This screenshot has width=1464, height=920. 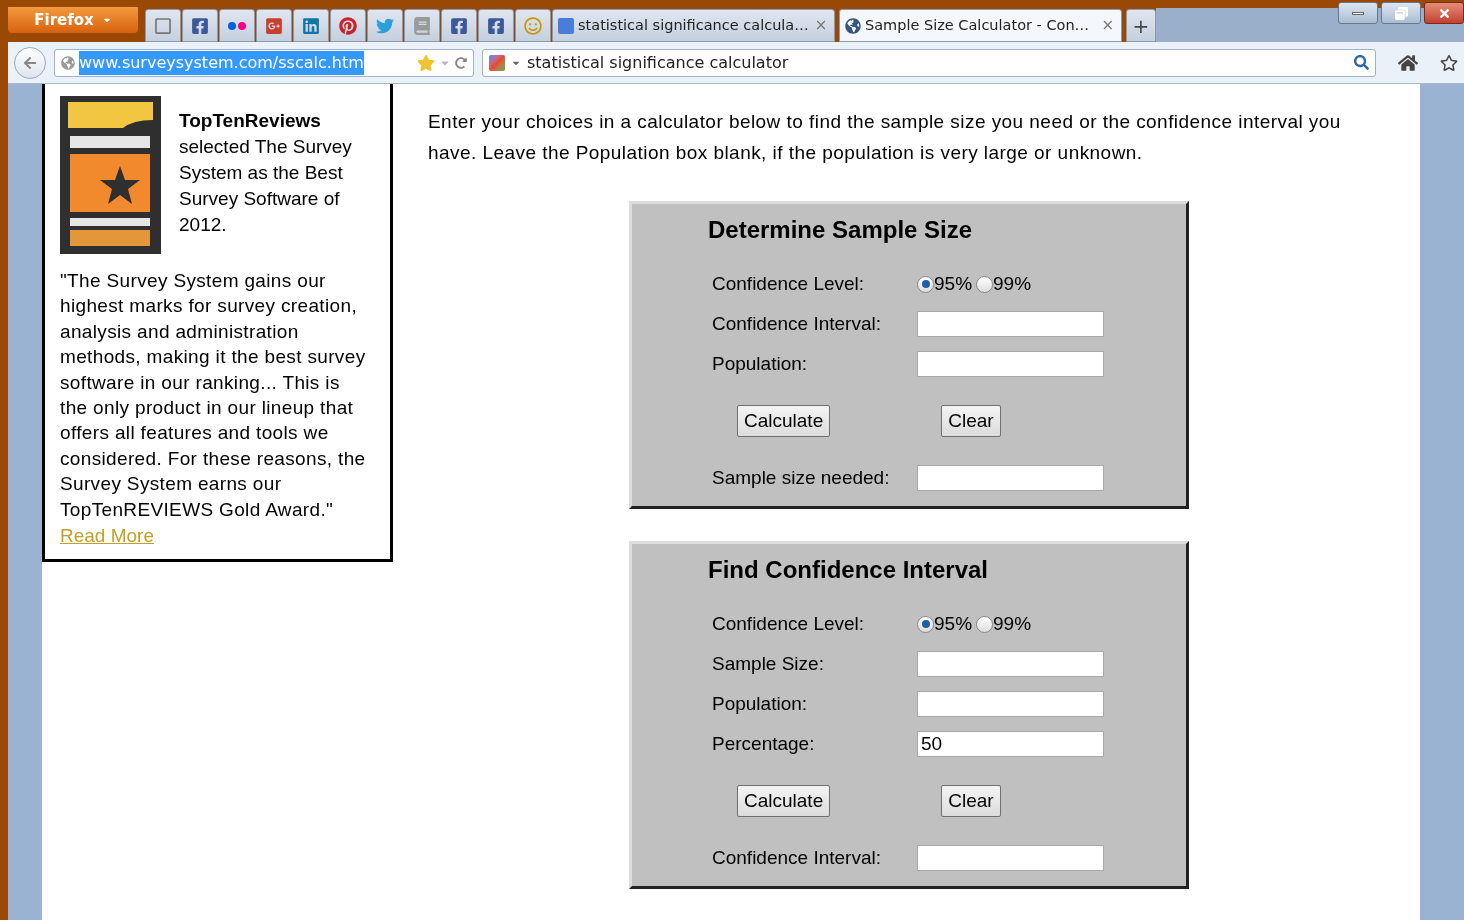 What do you see at coordinates (266, 186) in the screenshot?
I see `award-text: selected The Survey System as the Best Survey Software of 2012.` at bounding box center [266, 186].